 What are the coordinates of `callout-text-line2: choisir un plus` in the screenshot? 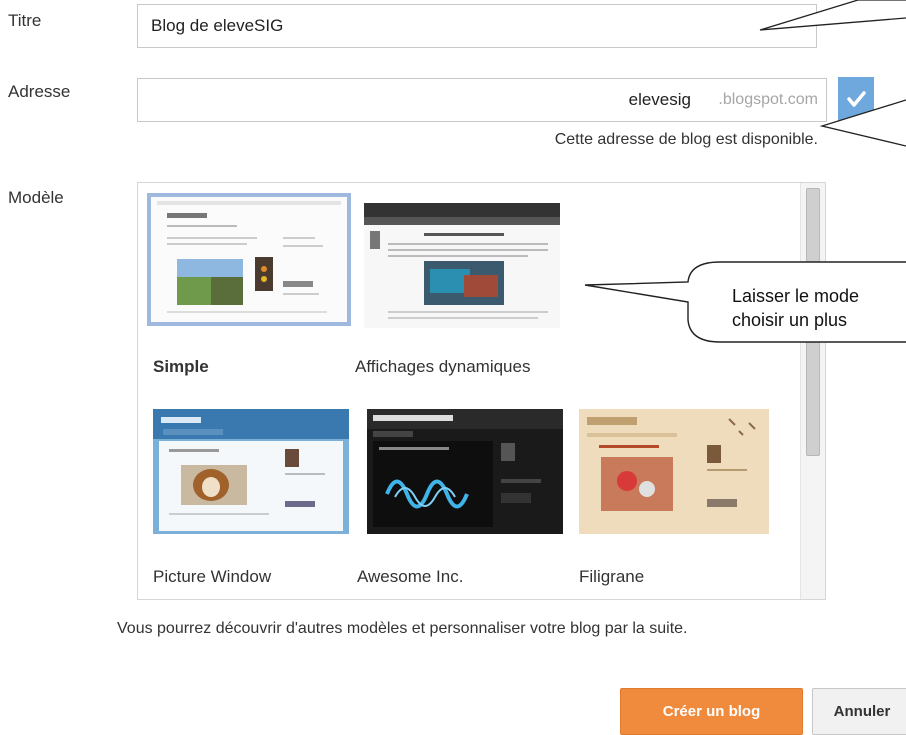 It's located at (790, 320).